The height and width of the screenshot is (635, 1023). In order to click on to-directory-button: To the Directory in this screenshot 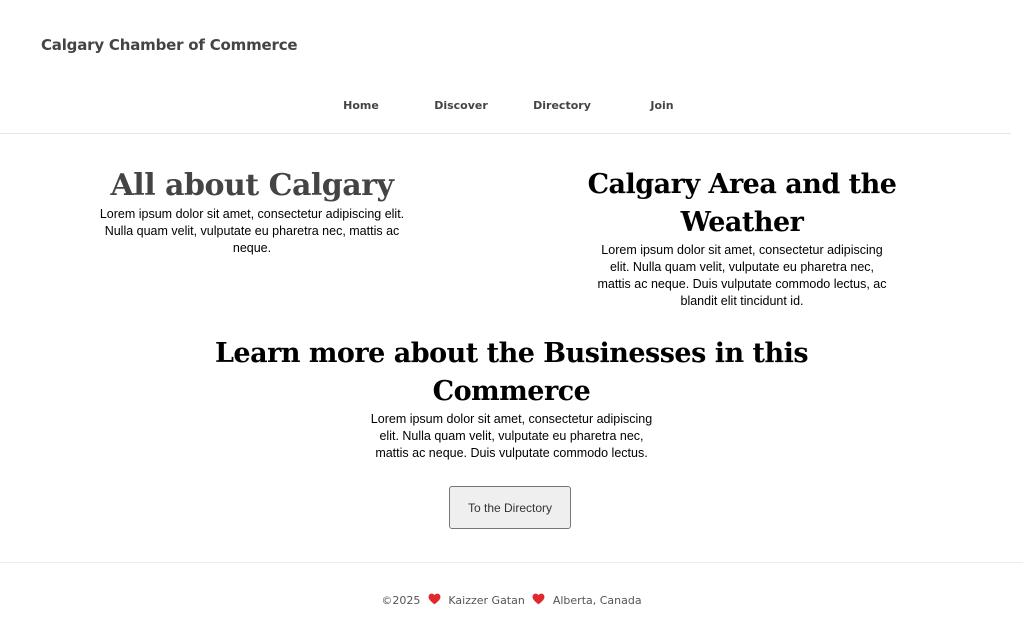, I will do `click(510, 507)`.